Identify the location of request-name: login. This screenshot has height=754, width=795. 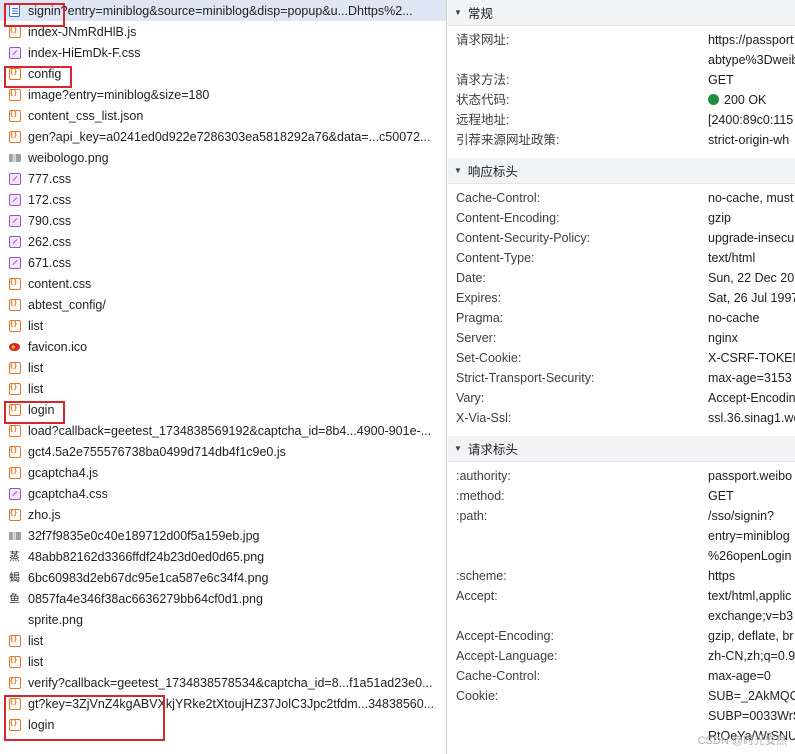
(41, 409).